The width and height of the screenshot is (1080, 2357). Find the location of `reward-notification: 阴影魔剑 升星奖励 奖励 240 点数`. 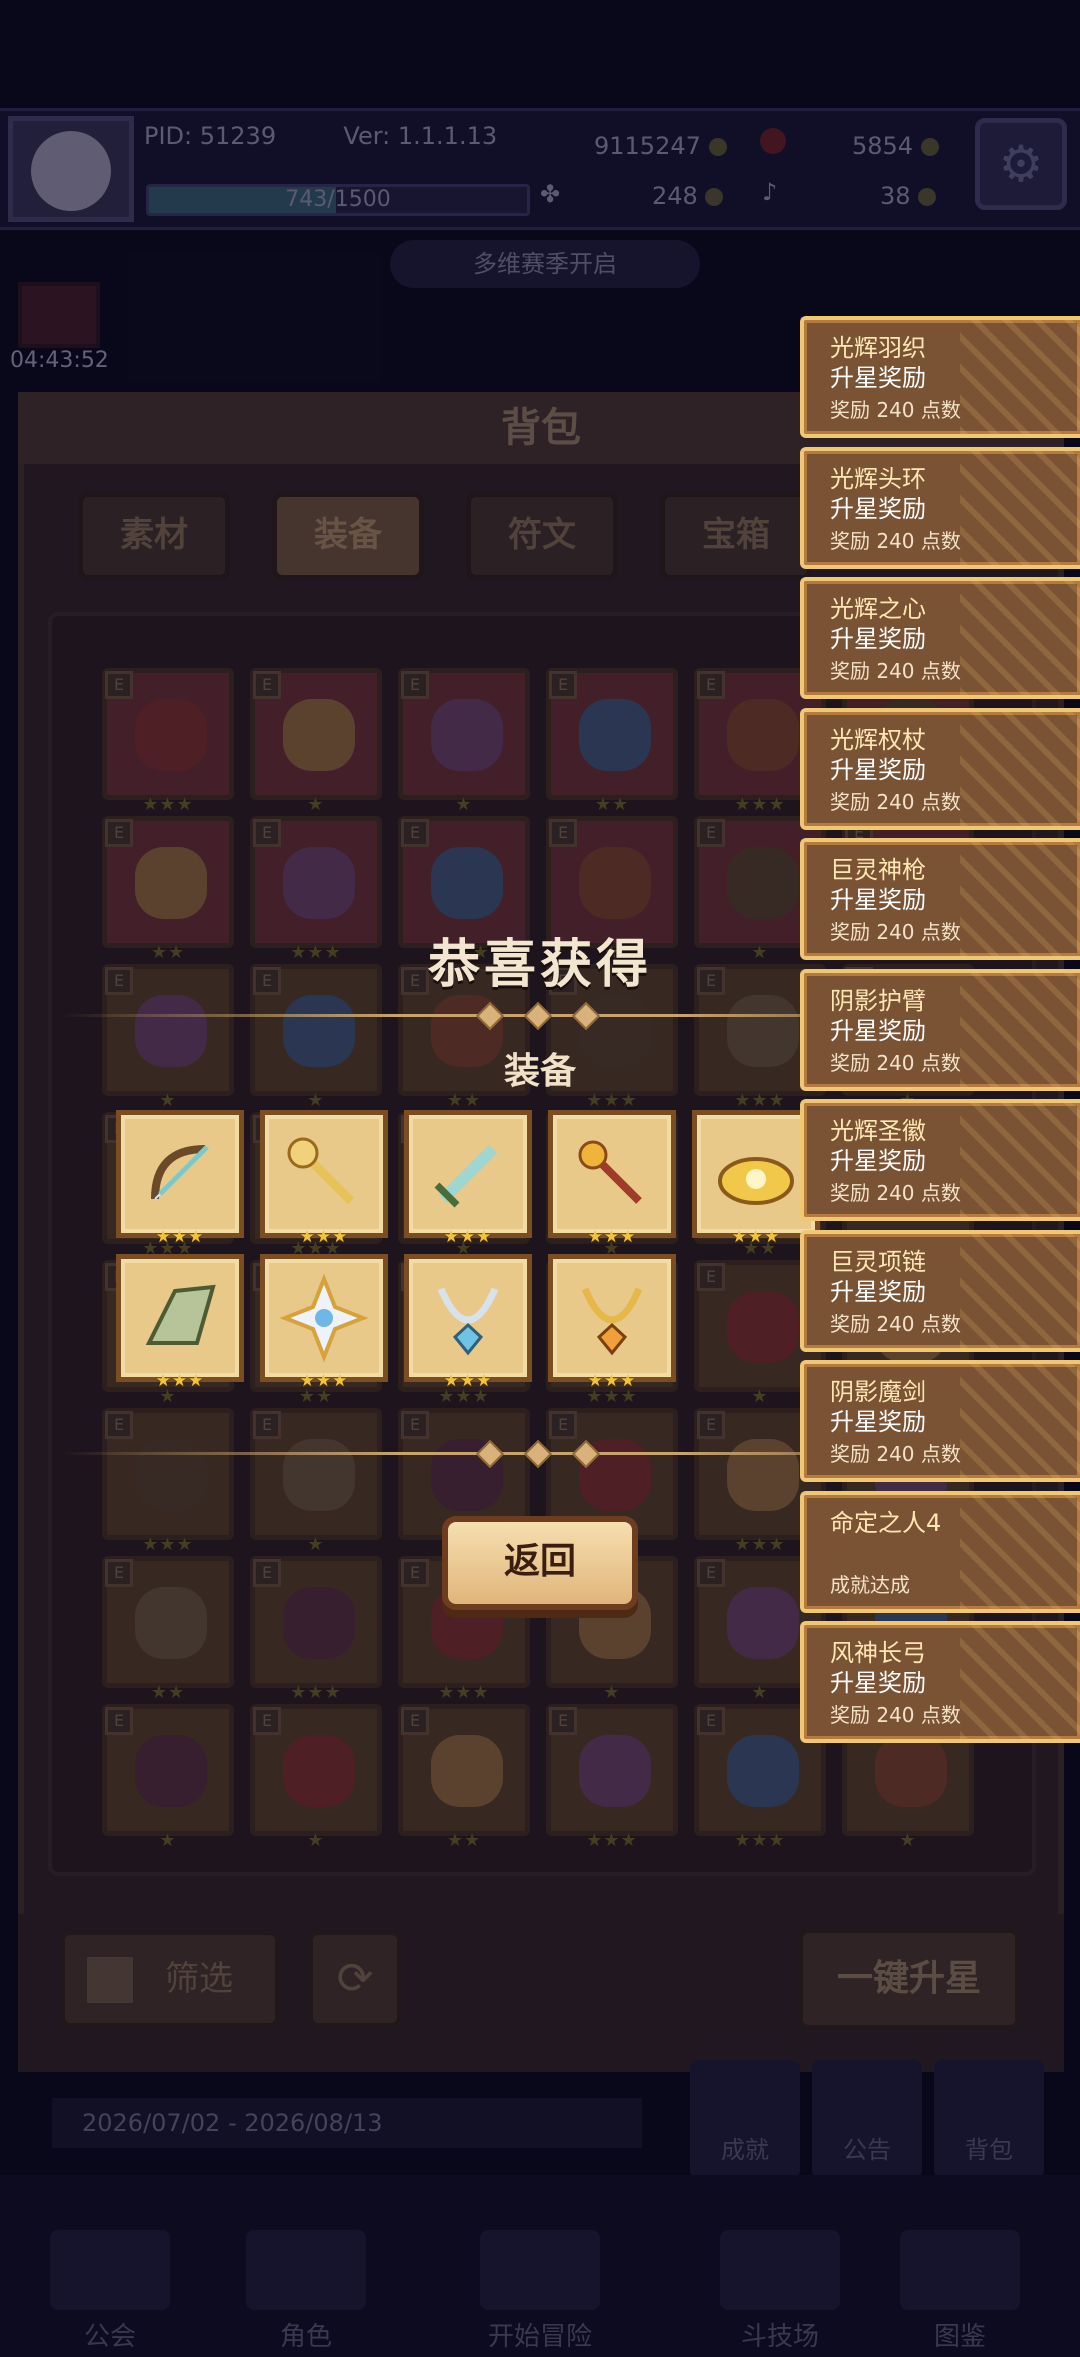

reward-notification: 阴影魔剑 升星奖励 奖励 240 点数 is located at coordinates (940, 1421).